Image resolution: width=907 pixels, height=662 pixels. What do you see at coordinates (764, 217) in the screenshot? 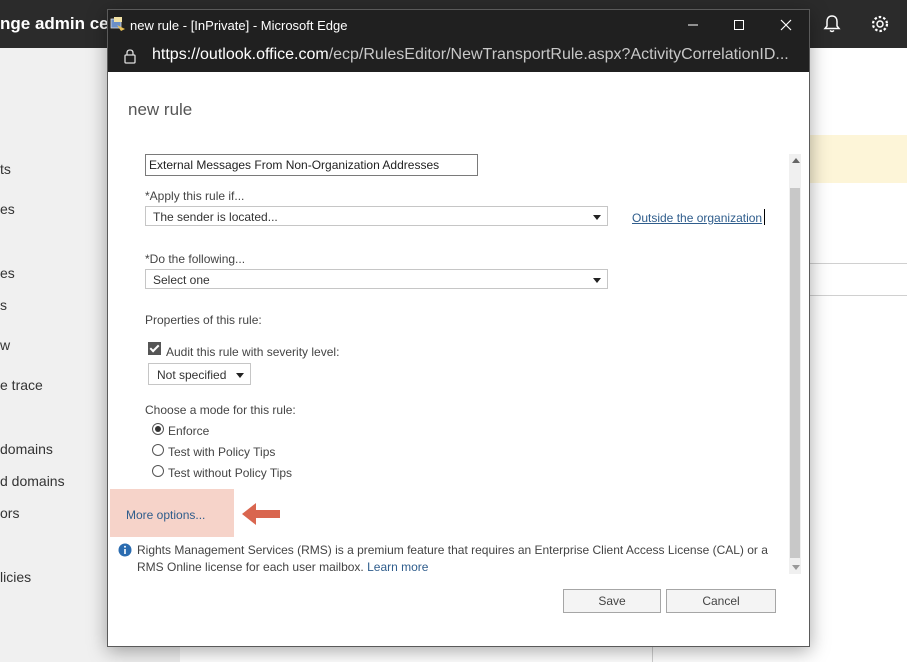
I see `text-cursor` at bounding box center [764, 217].